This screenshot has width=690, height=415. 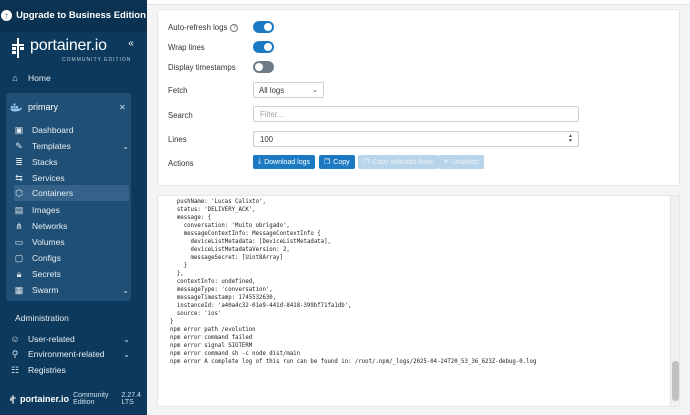 I want to click on templates-icon: ✎, so click(x=19, y=145).